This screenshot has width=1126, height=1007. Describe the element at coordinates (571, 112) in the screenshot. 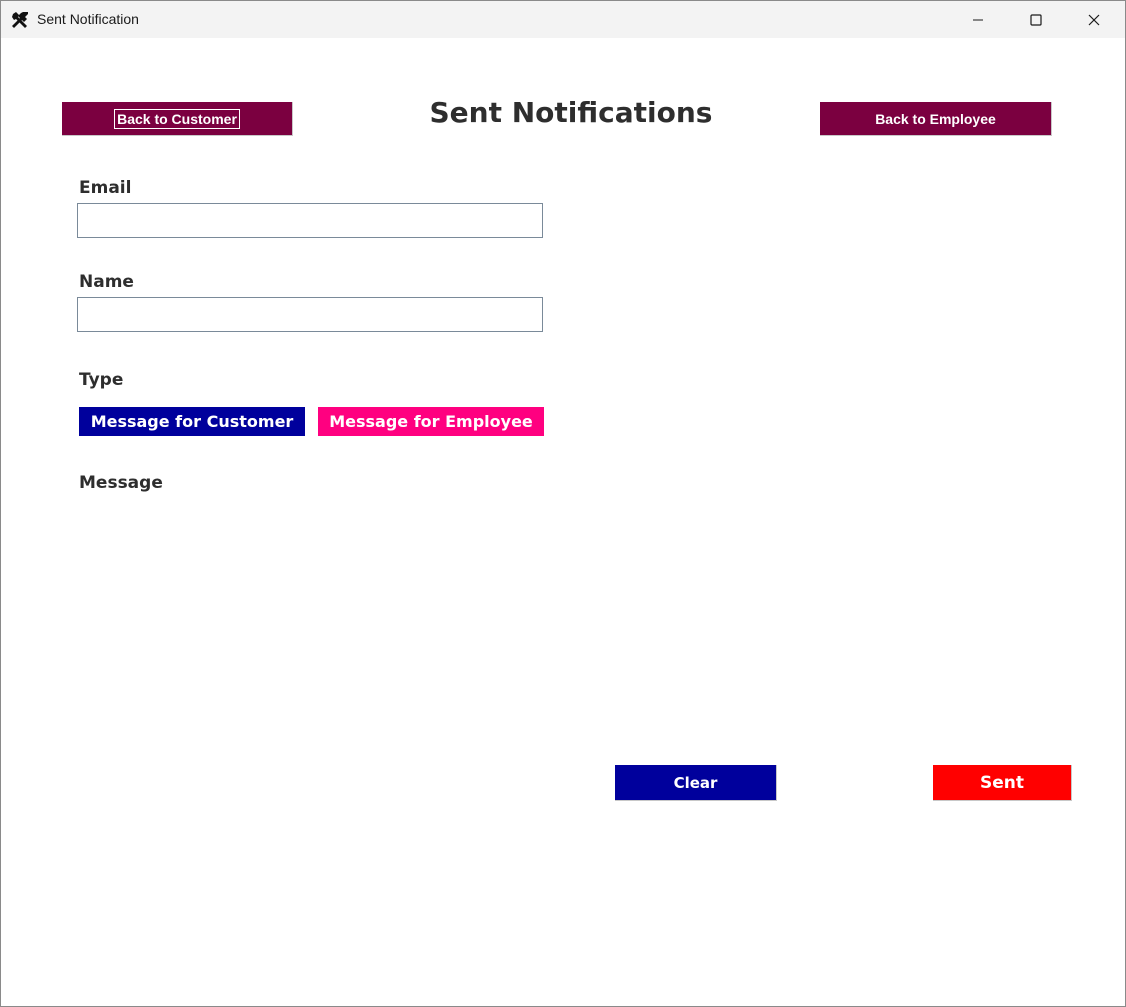

I see `page-title: Sent Notifications` at that location.